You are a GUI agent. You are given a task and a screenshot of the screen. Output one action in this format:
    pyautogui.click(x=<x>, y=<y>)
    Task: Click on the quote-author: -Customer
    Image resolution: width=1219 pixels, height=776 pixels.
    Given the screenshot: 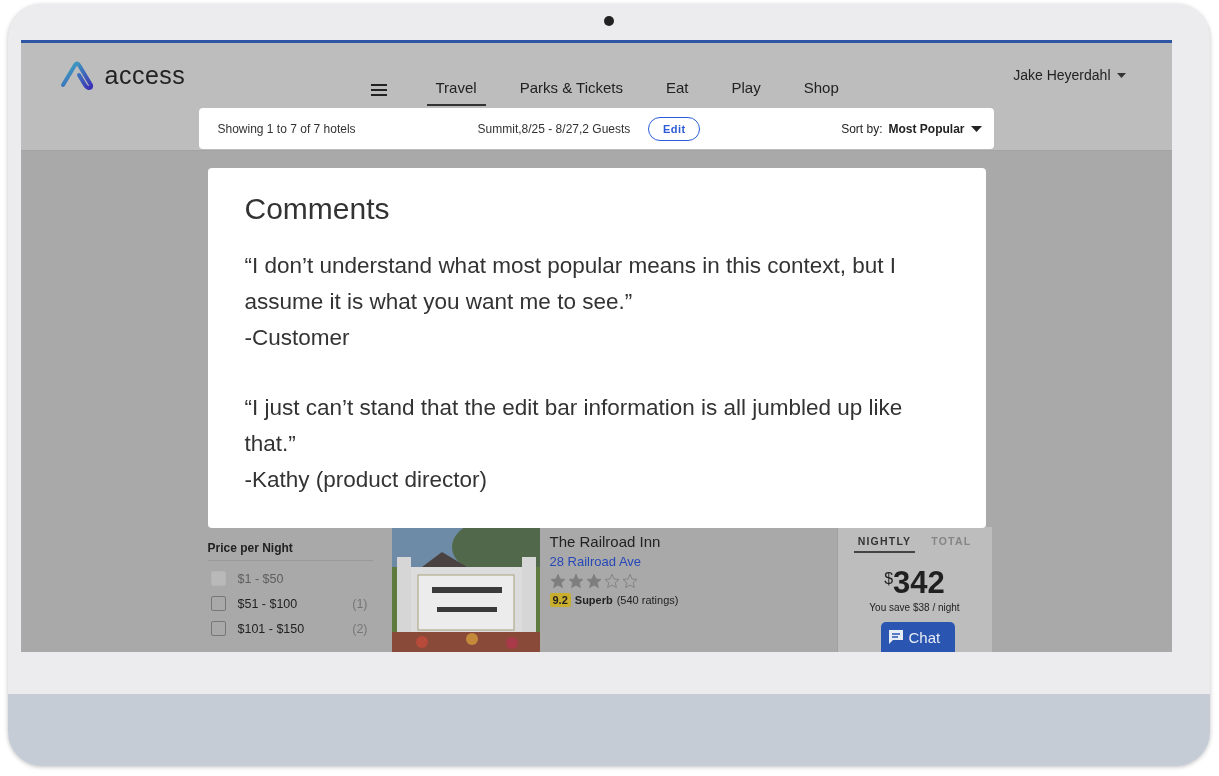 What is the action you would take?
    pyautogui.click(x=297, y=338)
    